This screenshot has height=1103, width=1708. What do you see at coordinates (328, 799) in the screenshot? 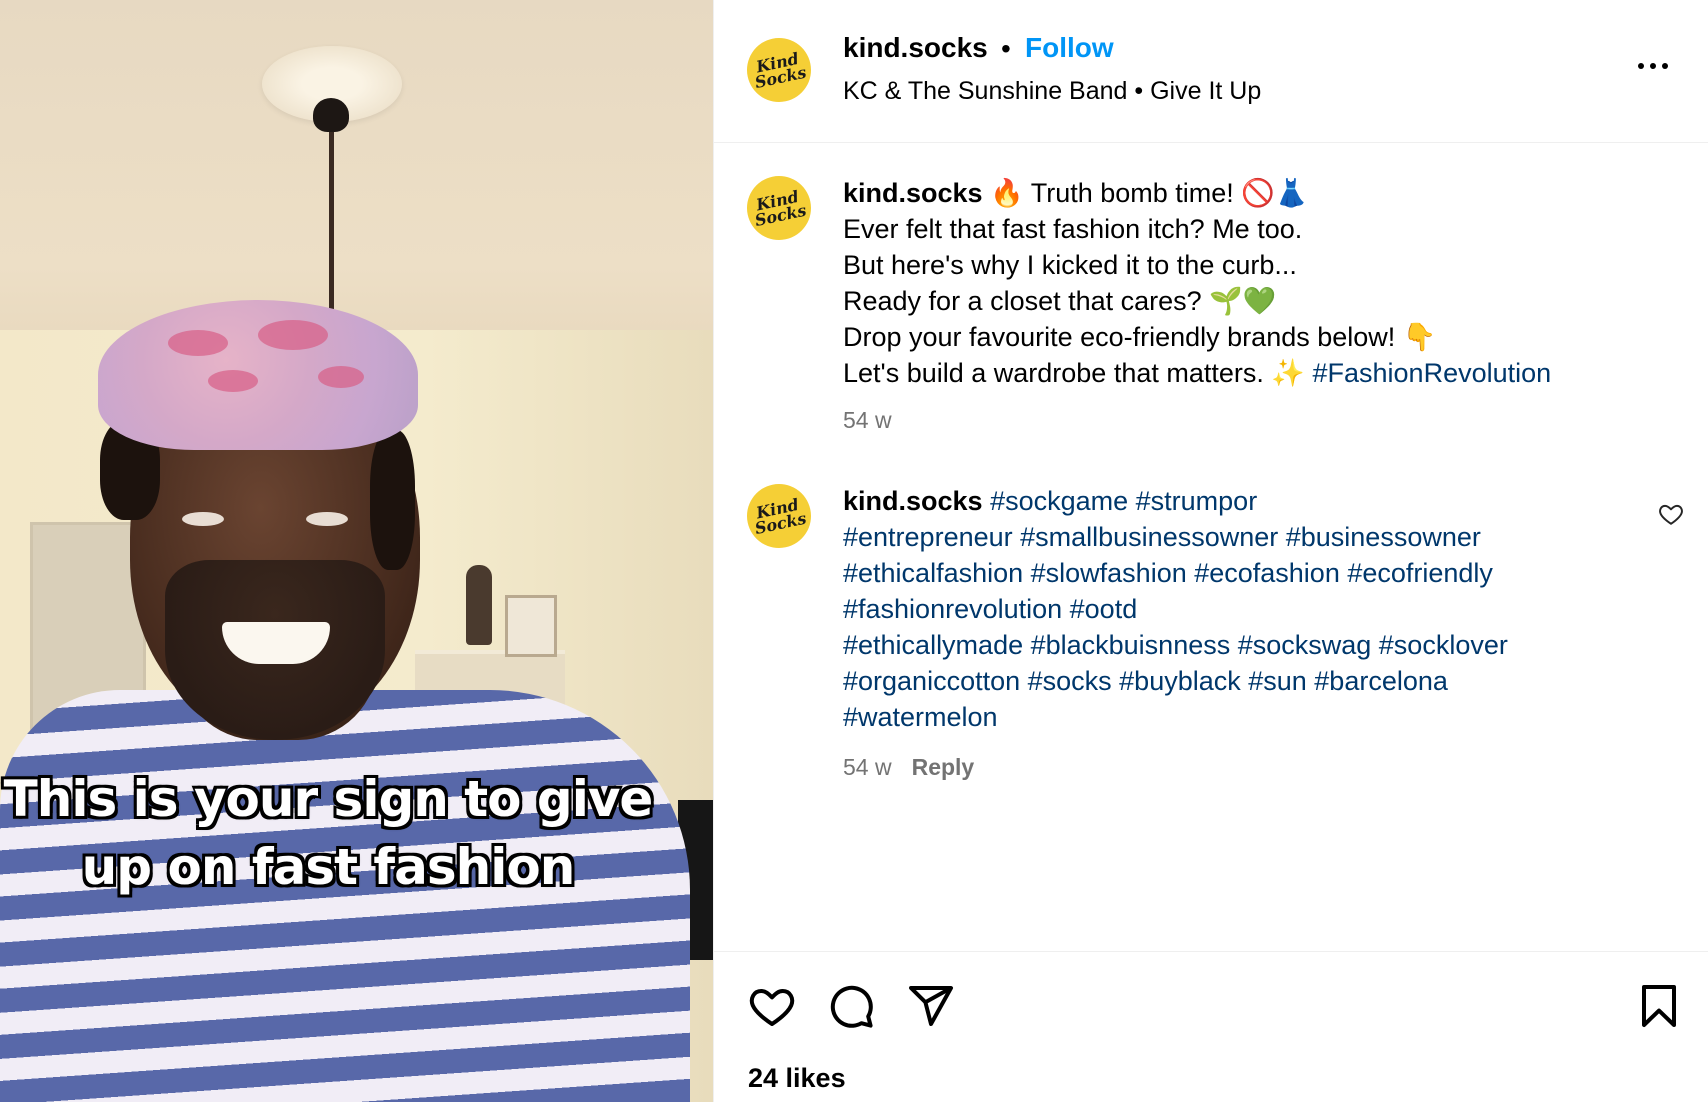
I see `video-caption-line-1: This is your sign to give` at bounding box center [328, 799].